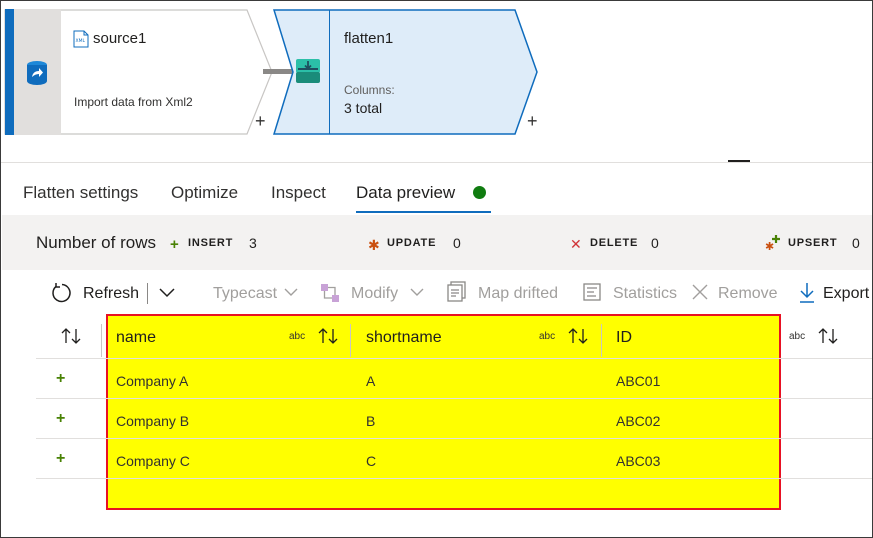 This screenshot has height=538, width=873. Describe the element at coordinates (211, 243) in the screenshot. I see `insert-label: INSERT` at that location.